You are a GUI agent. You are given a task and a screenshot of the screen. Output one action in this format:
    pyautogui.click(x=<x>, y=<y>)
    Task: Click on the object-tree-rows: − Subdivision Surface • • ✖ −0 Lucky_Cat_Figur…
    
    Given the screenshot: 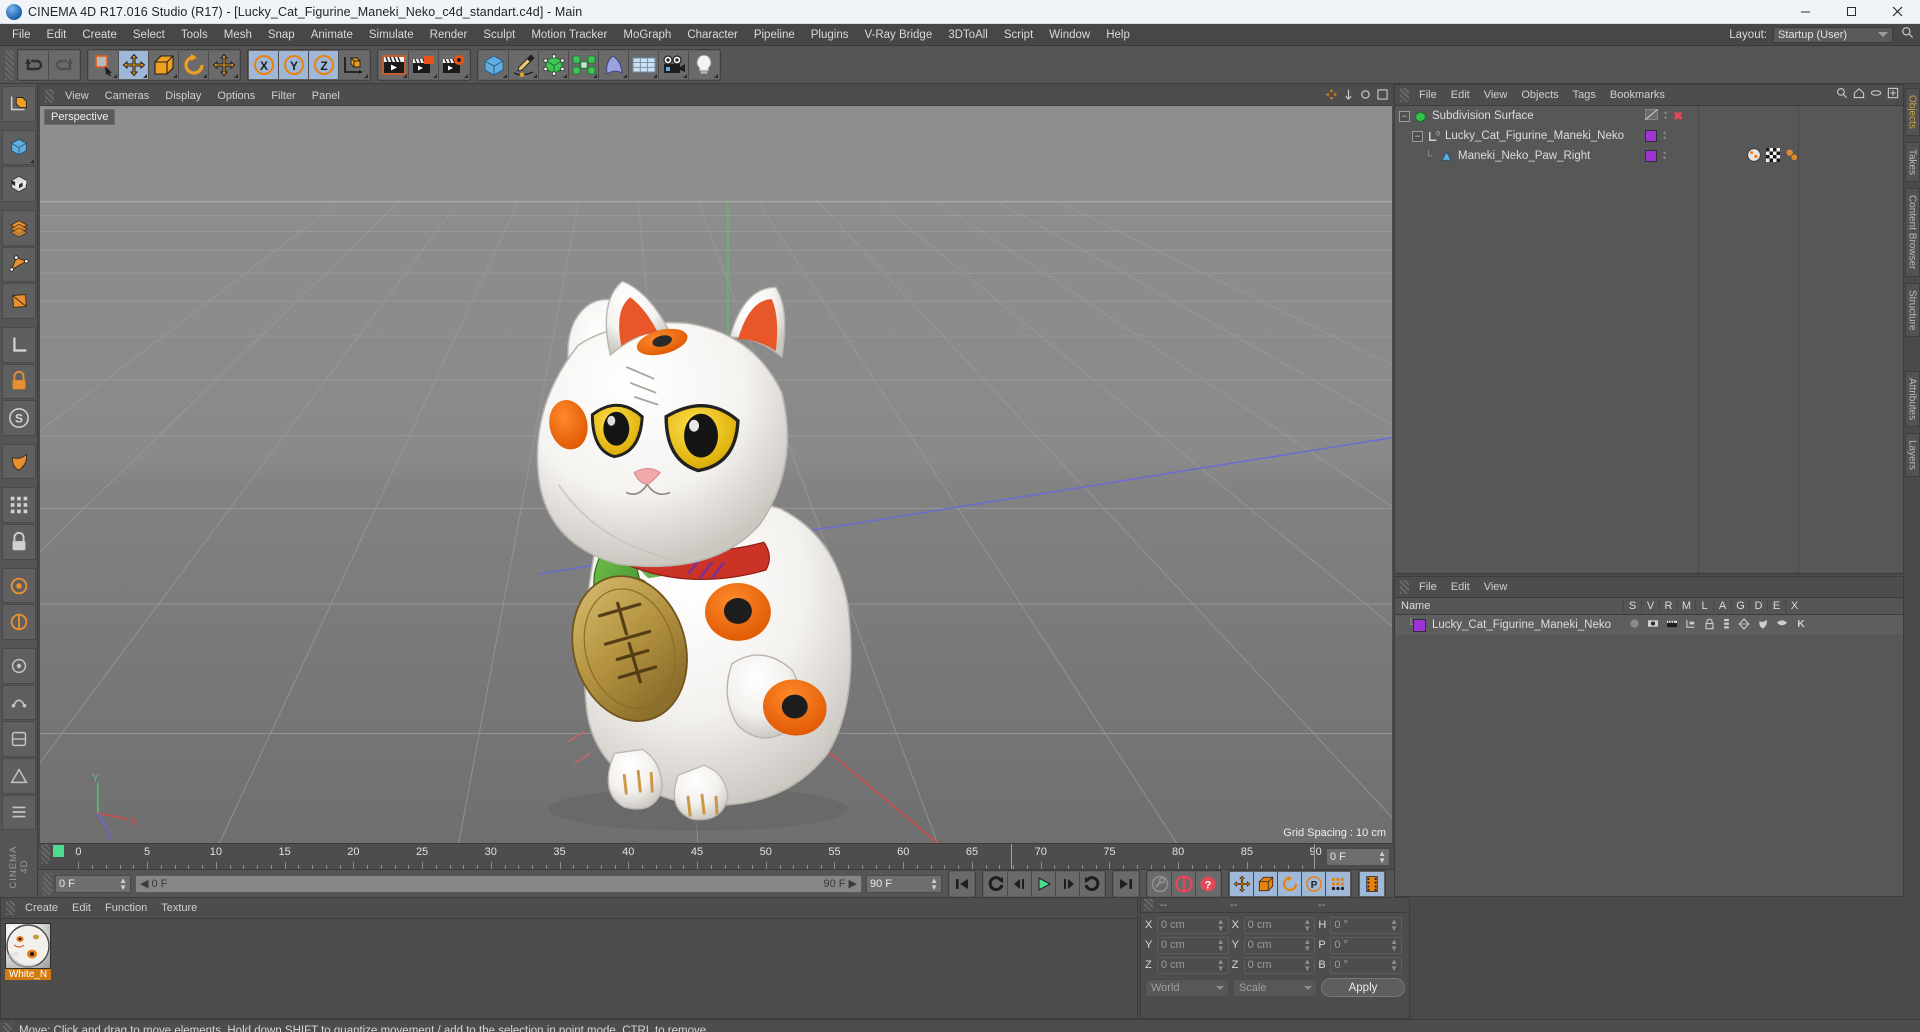 What is the action you would take?
    pyautogui.click(x=1596, y=339)
    